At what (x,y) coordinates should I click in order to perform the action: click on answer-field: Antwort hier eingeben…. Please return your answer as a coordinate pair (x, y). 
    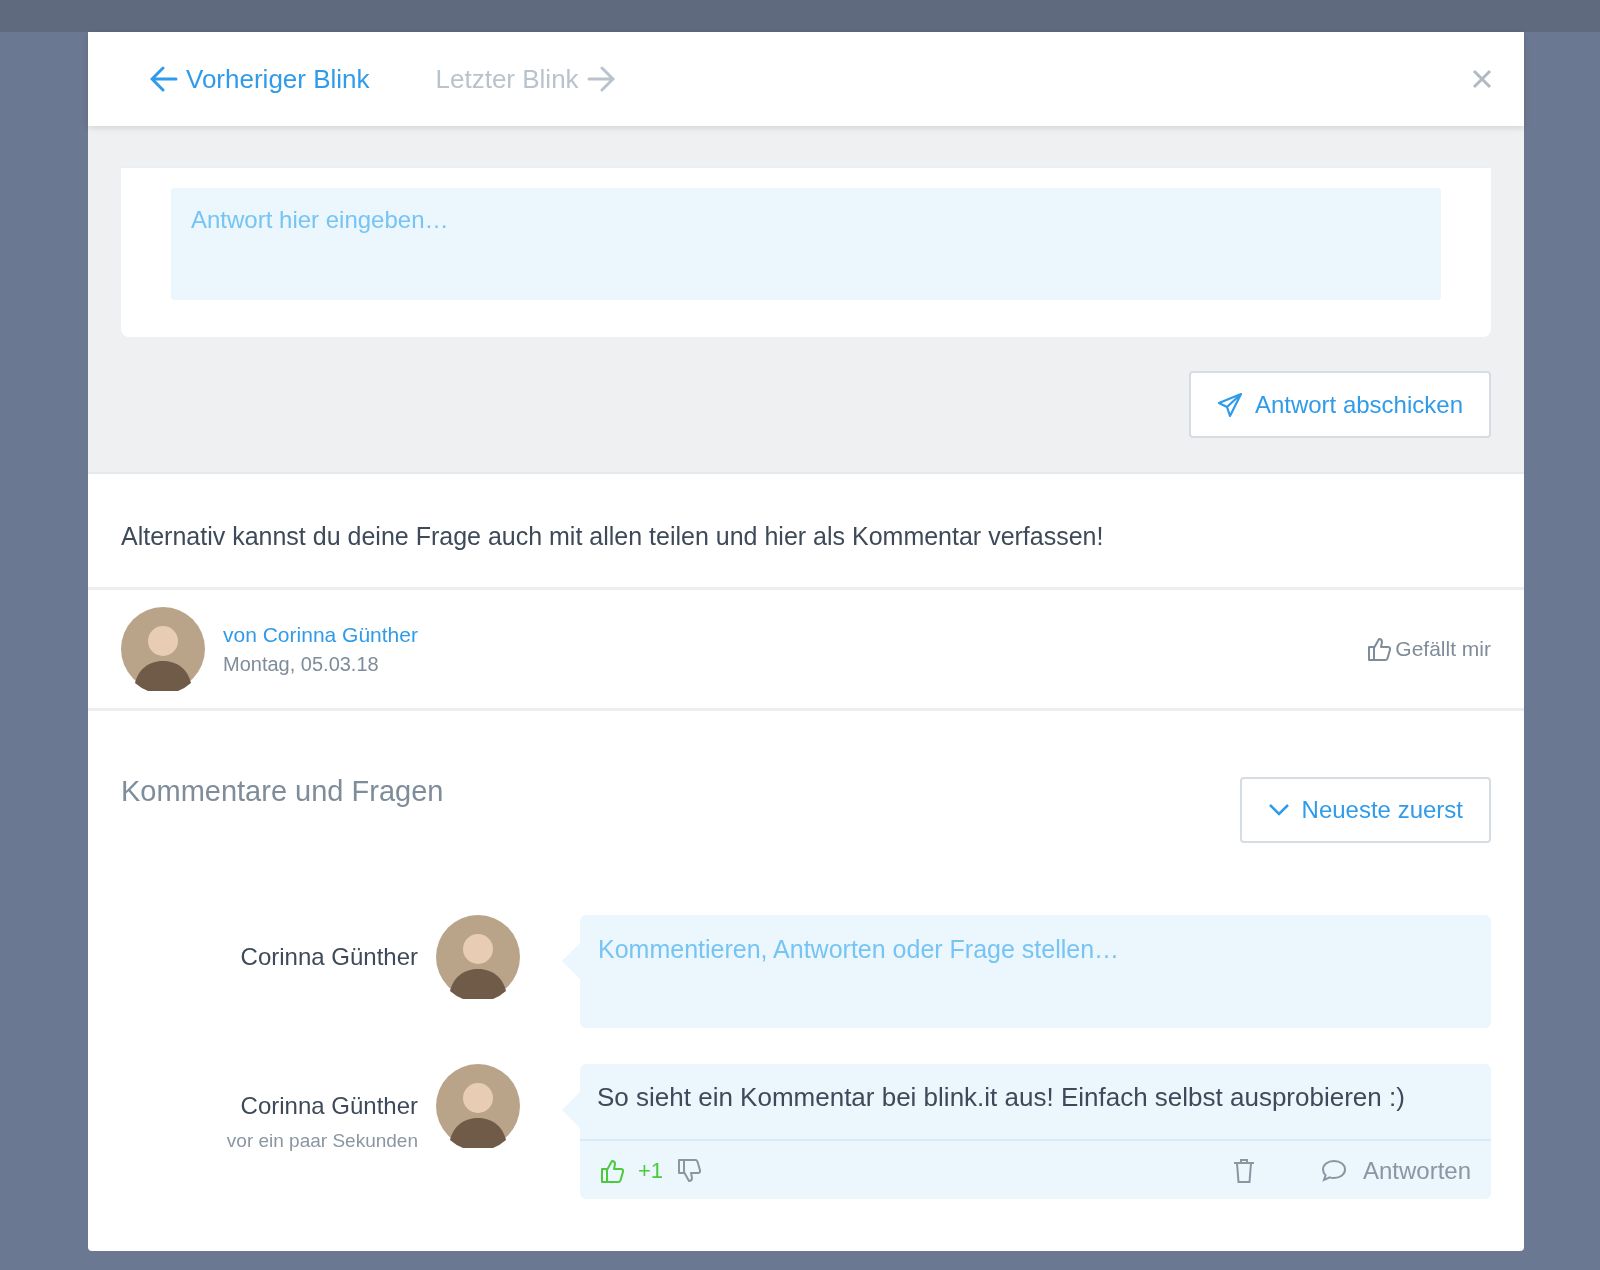
    Looking at the image, I should click on (806, 244).